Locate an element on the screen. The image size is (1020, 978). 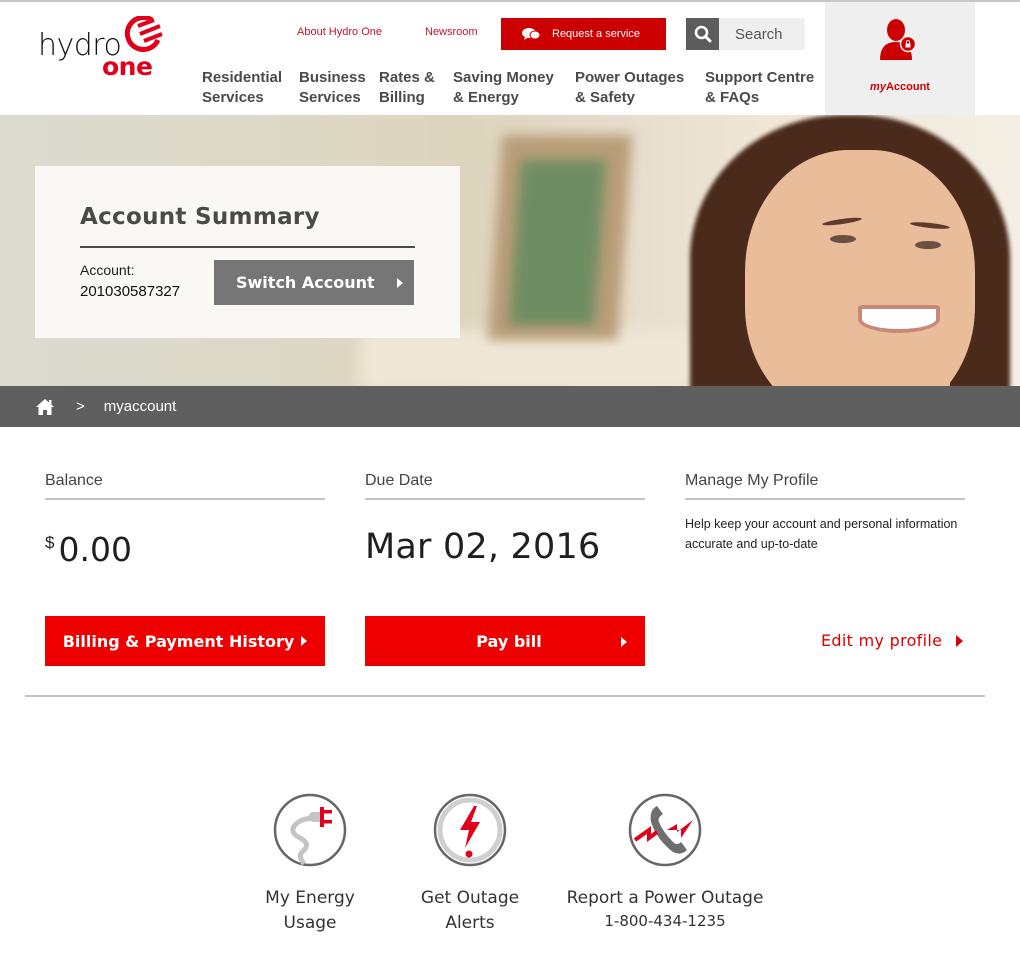
due-date-value: Mar 02, 2016 is located at coordinates (483, 547).